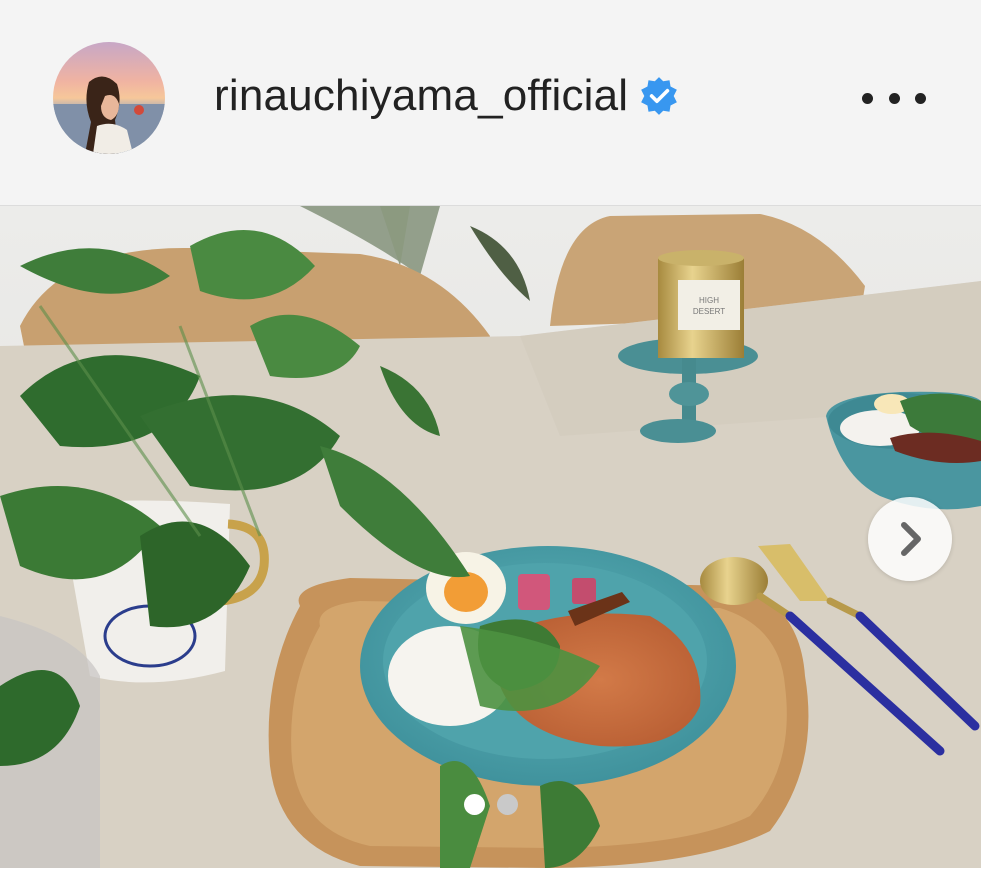  I want to click on more-options-icon, so click(894, 98).